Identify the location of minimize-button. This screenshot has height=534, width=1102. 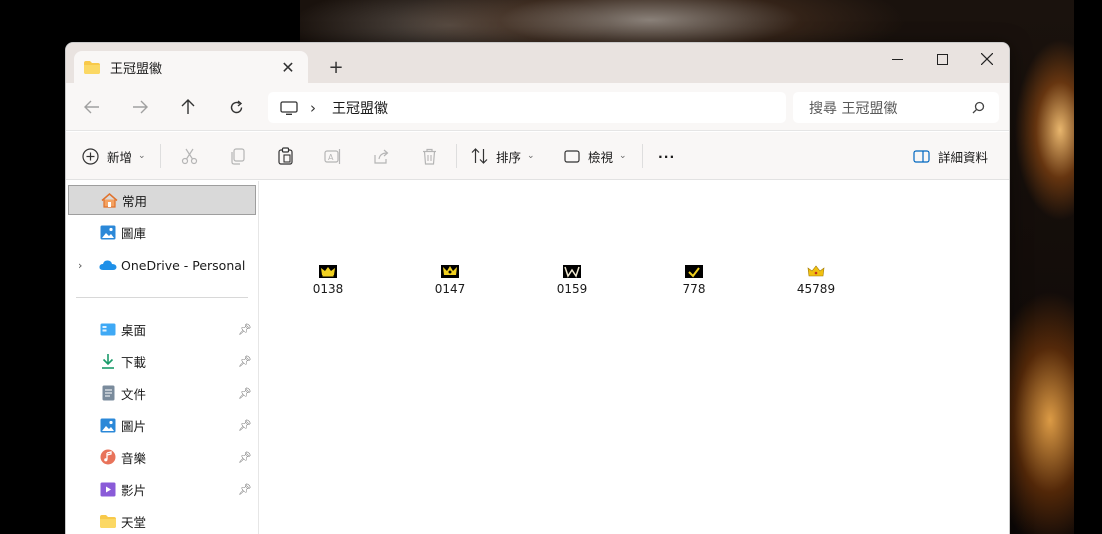
(897, 59).